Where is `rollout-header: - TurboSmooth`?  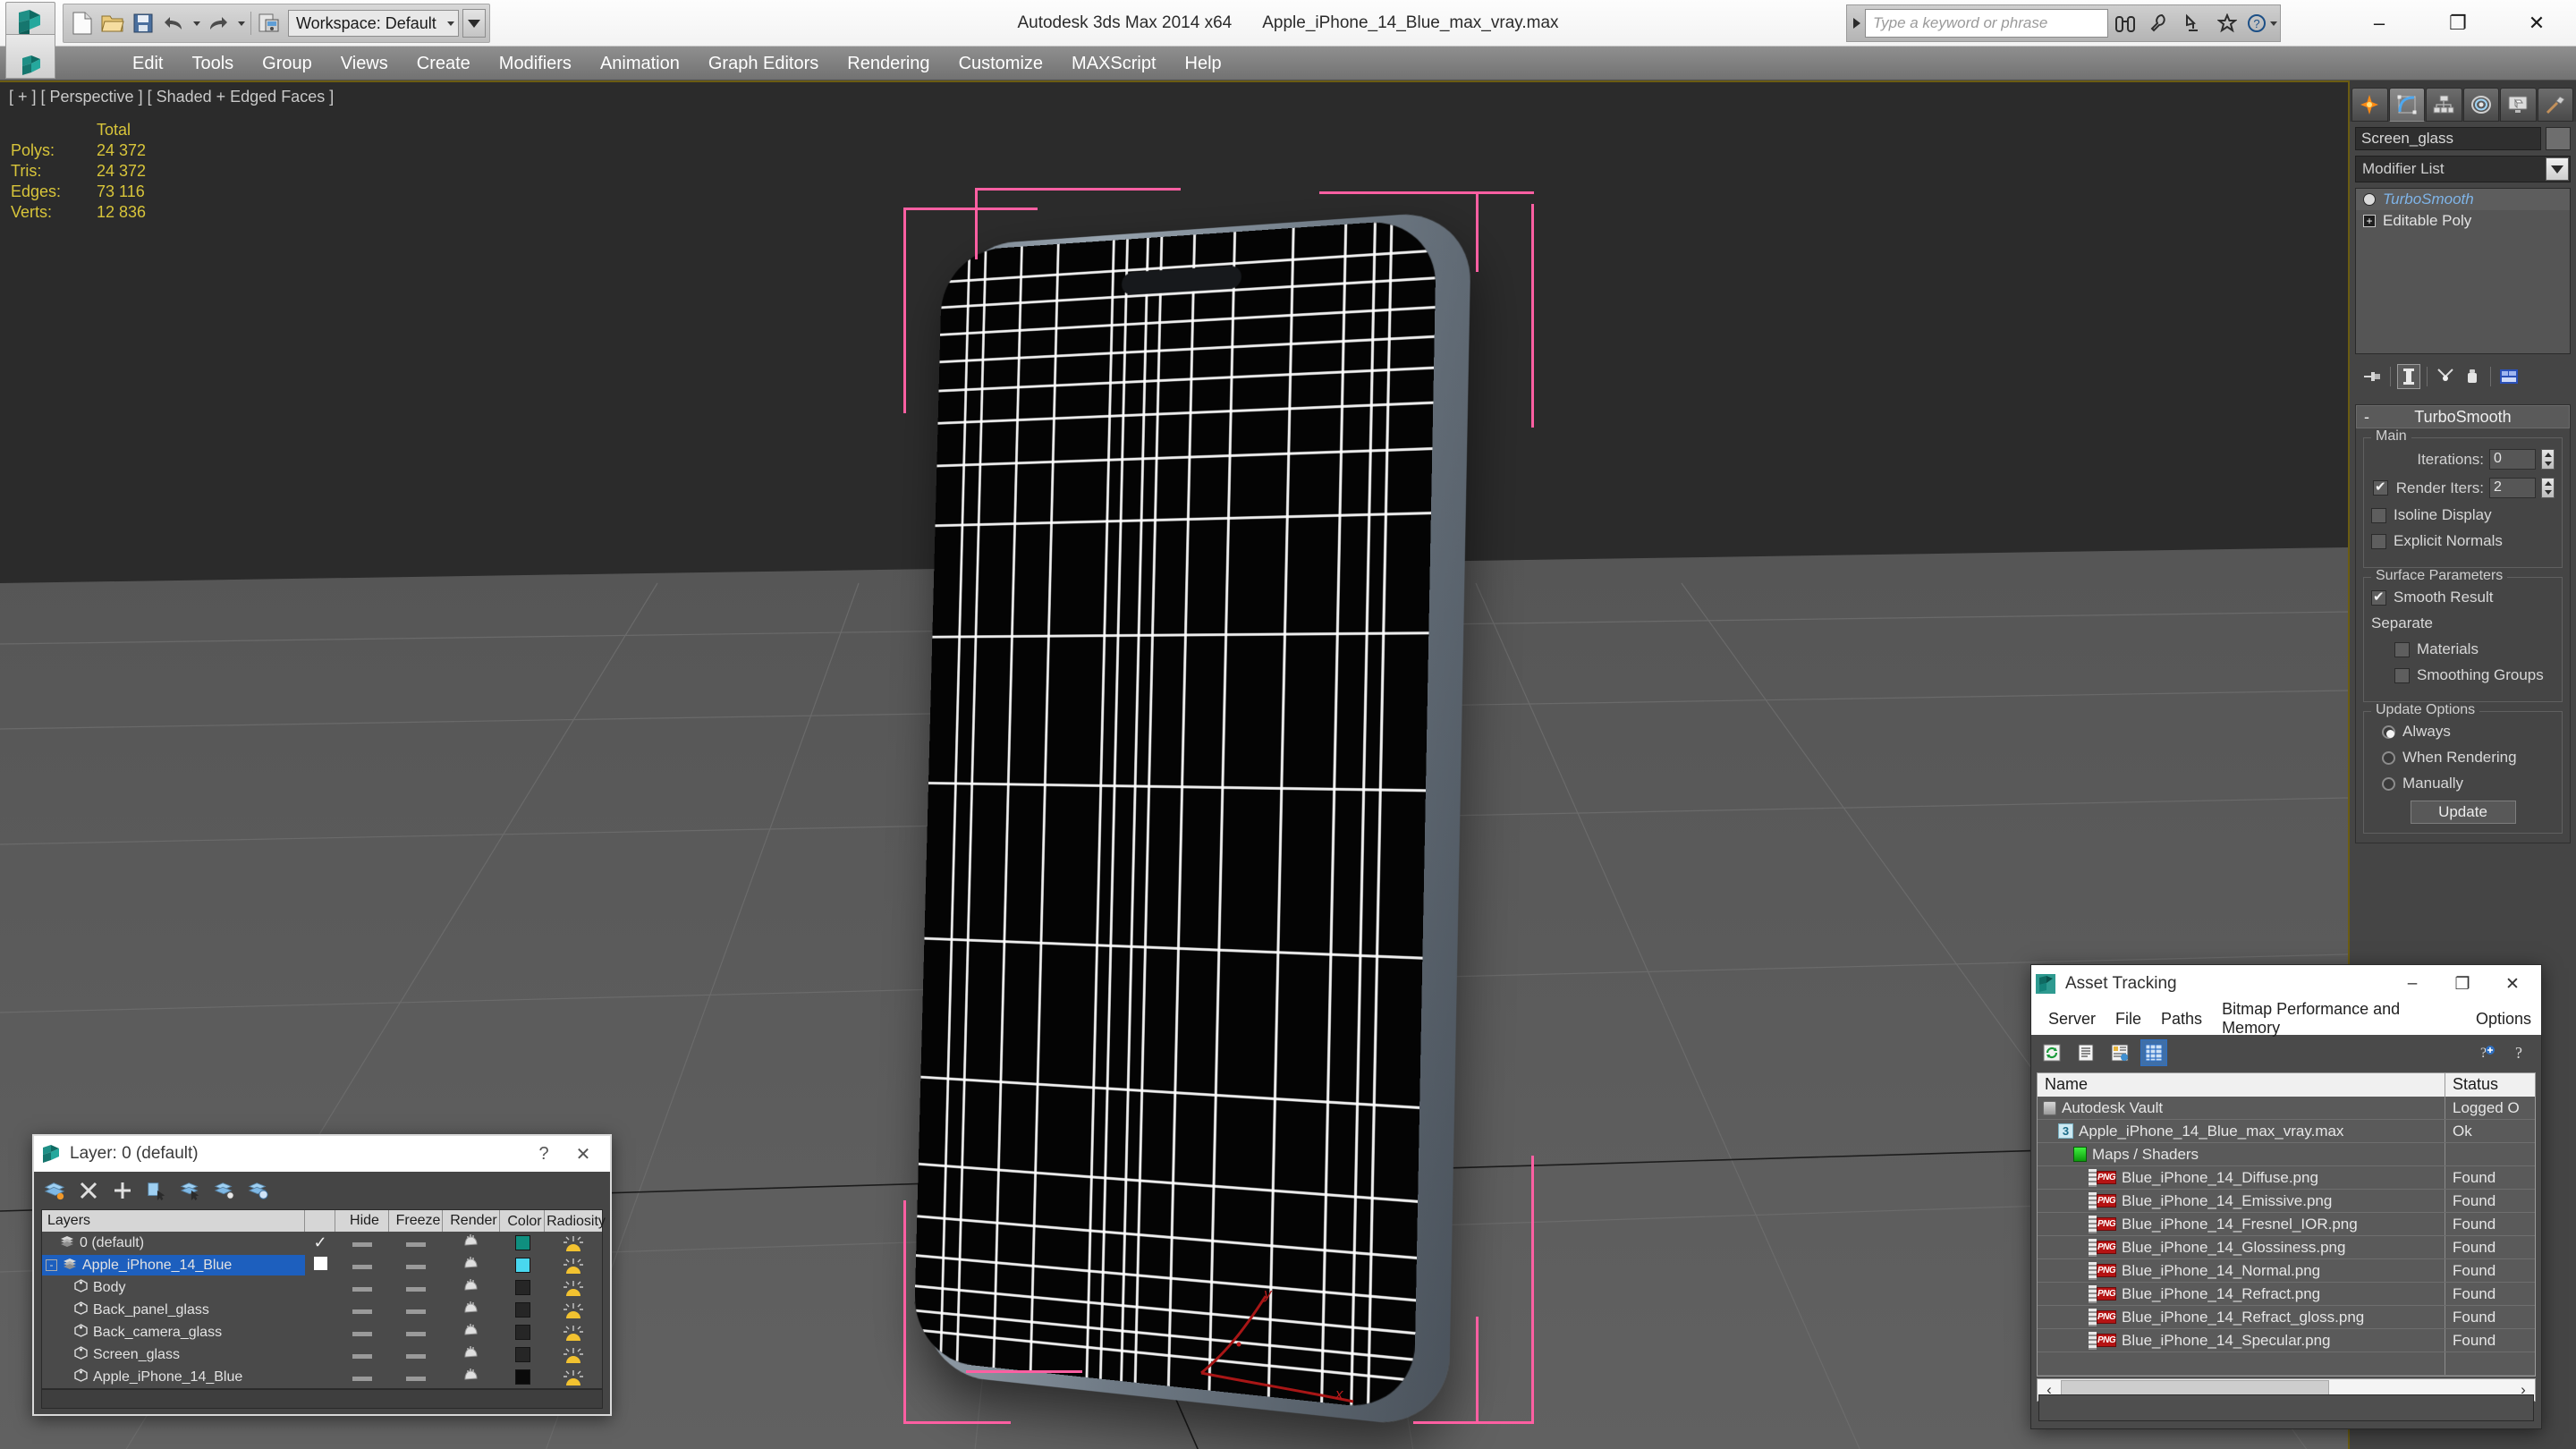
rollout-header: - TurboSmooth is located at coordinates (2463, 416).